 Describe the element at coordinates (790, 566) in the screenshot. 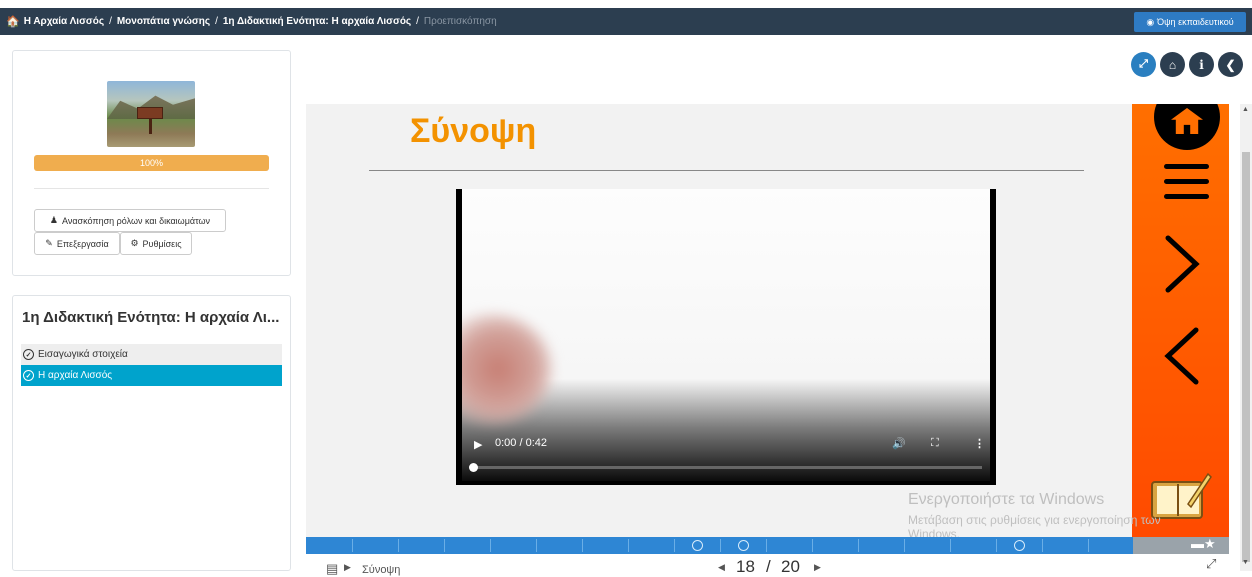

I see `page-total: 20` at that location.